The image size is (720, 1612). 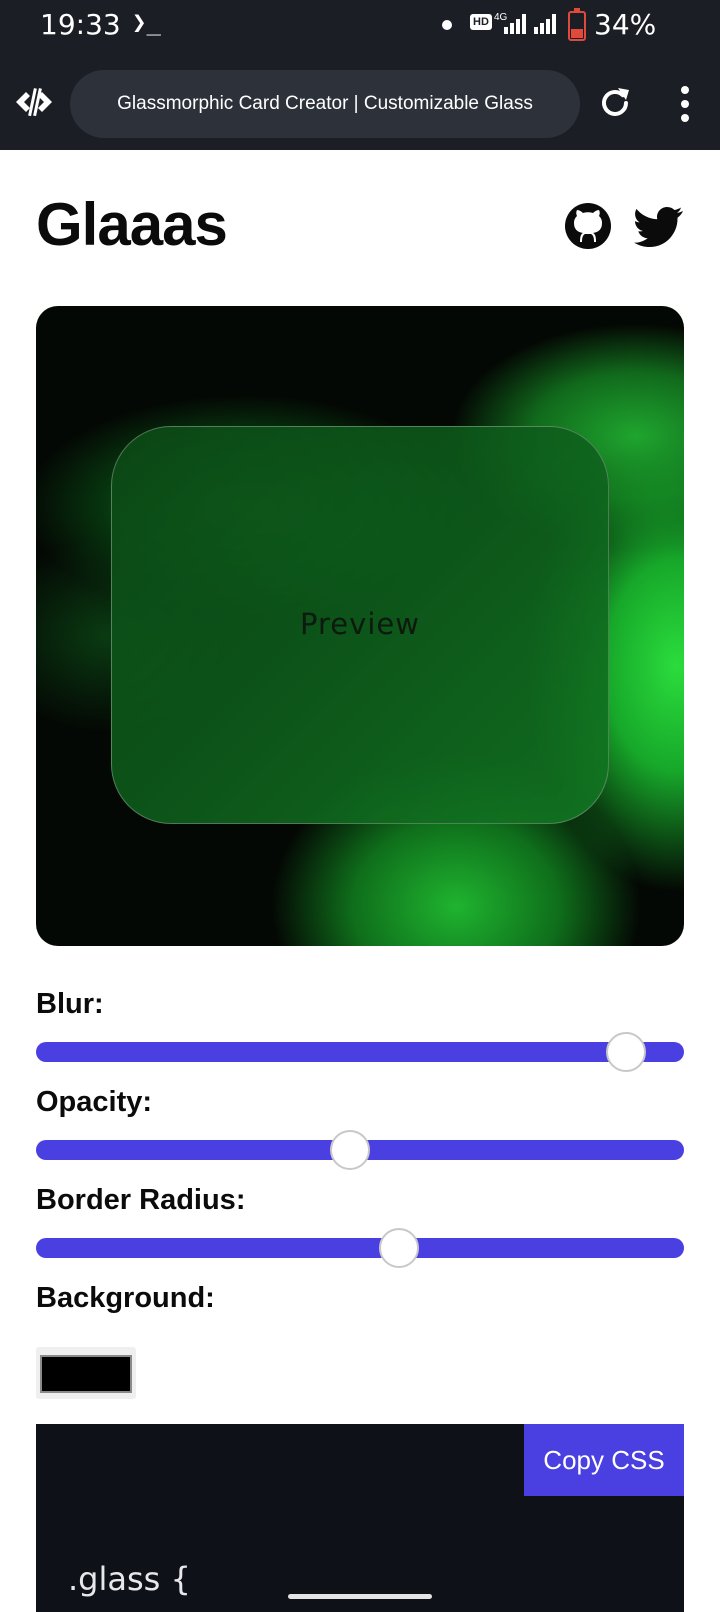 What do you see at coordinates (615, 103) in the screenshot?
I see `reload-icon` at bounding box center [615, 103].